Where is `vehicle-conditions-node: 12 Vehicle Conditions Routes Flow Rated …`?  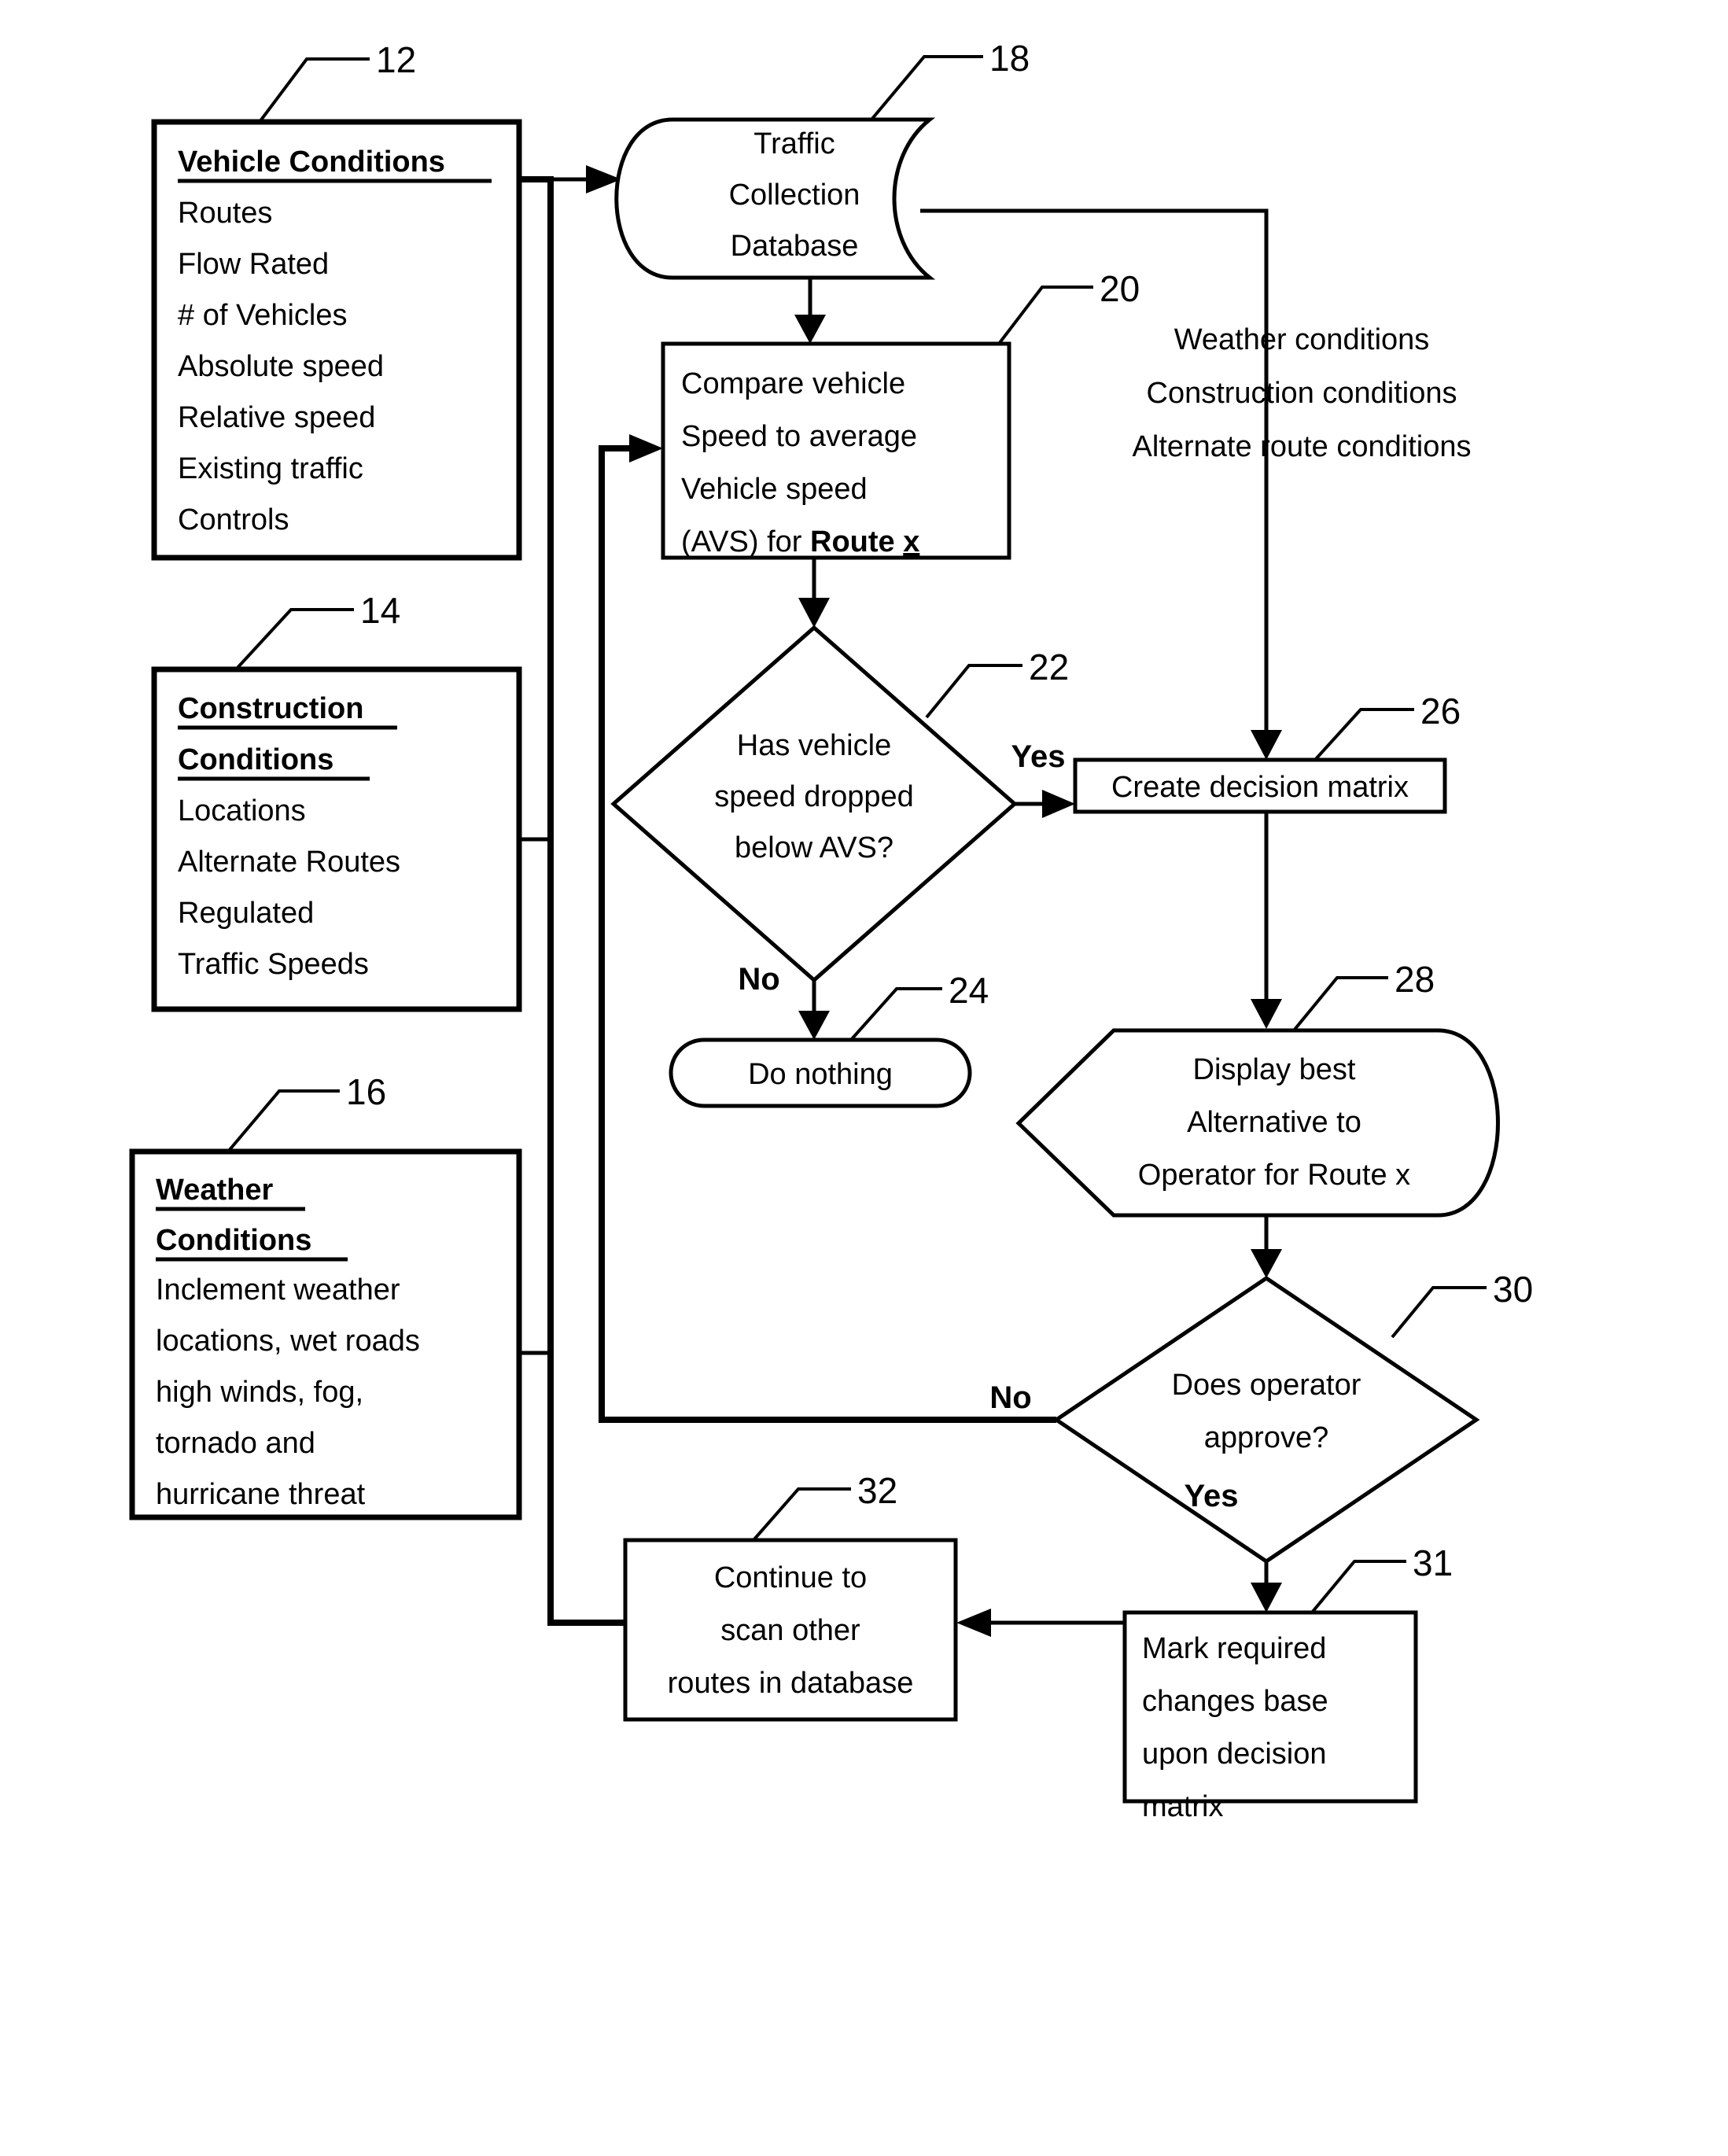
vehicle-conditions-node: 12 Vehicle Conditions Routes Flow Rated … is located at coordinates (336, 300).